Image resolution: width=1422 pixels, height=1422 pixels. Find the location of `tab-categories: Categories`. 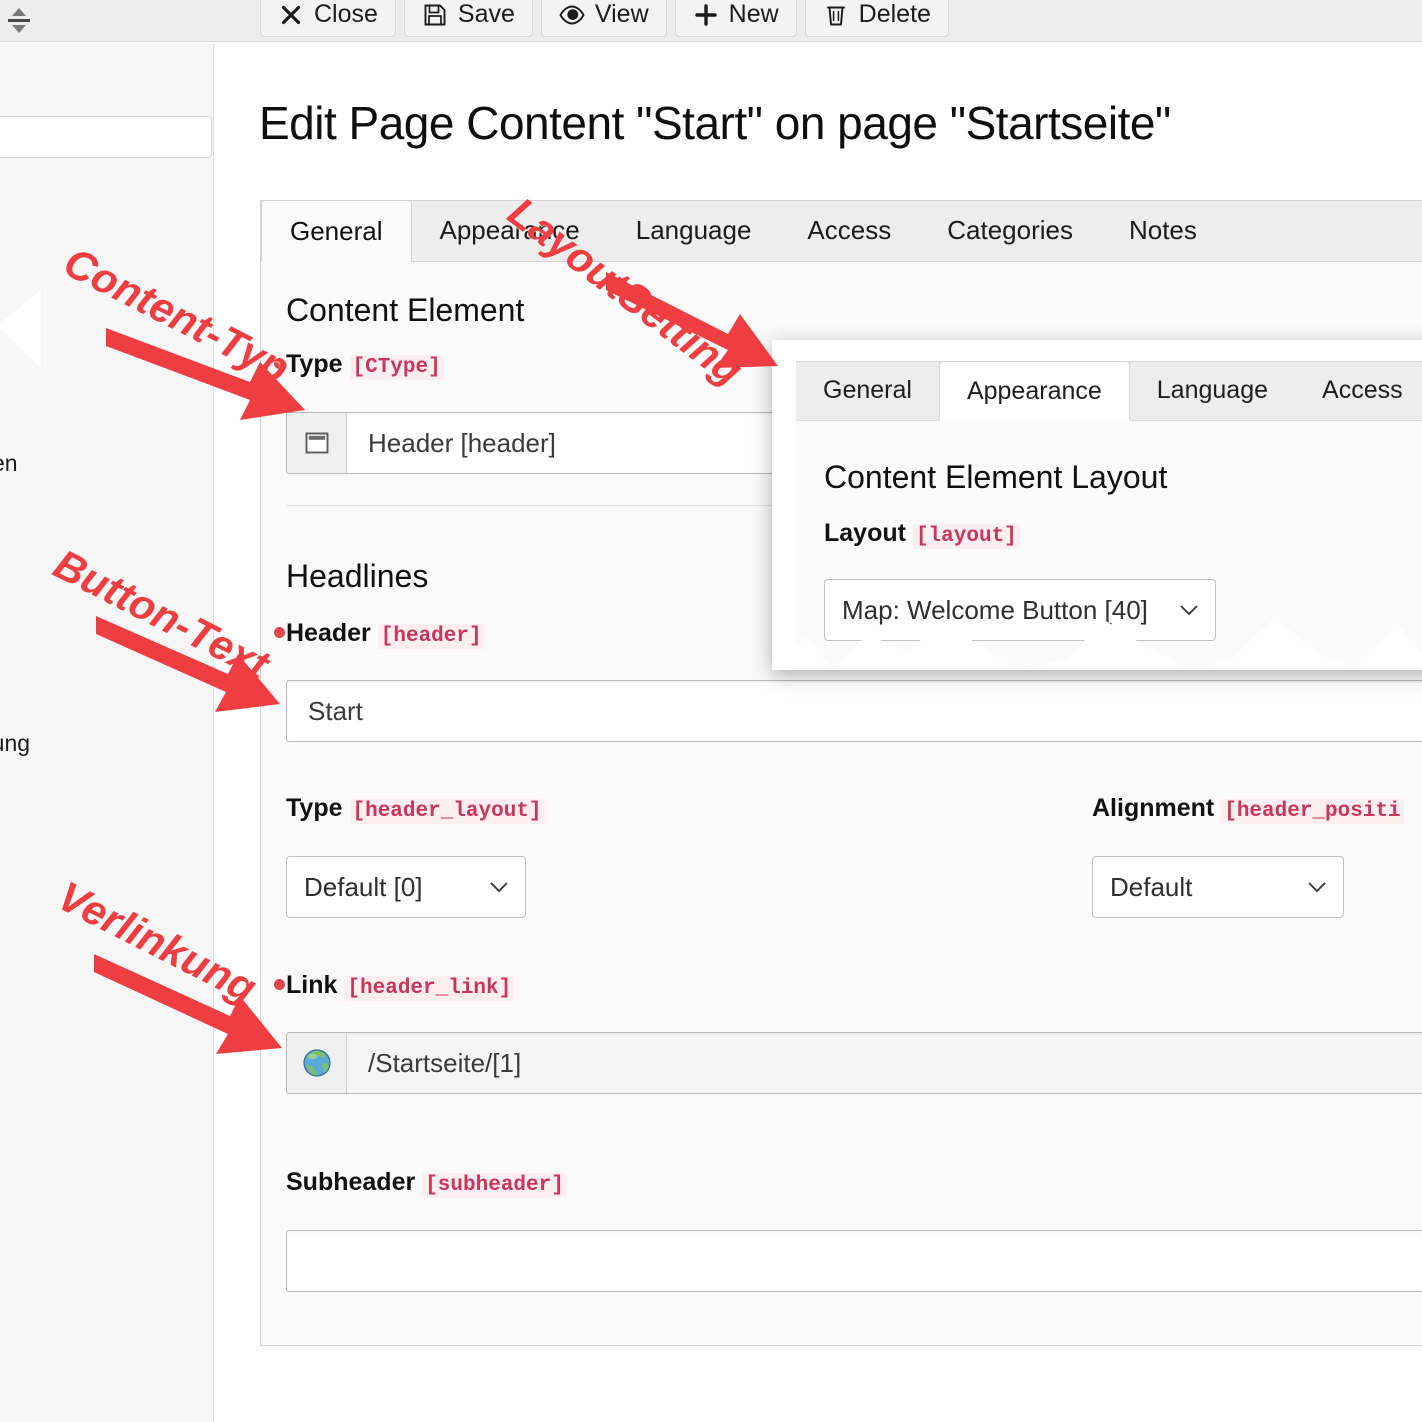

tab-categories: Categories is located at coordinates (1010, 230).